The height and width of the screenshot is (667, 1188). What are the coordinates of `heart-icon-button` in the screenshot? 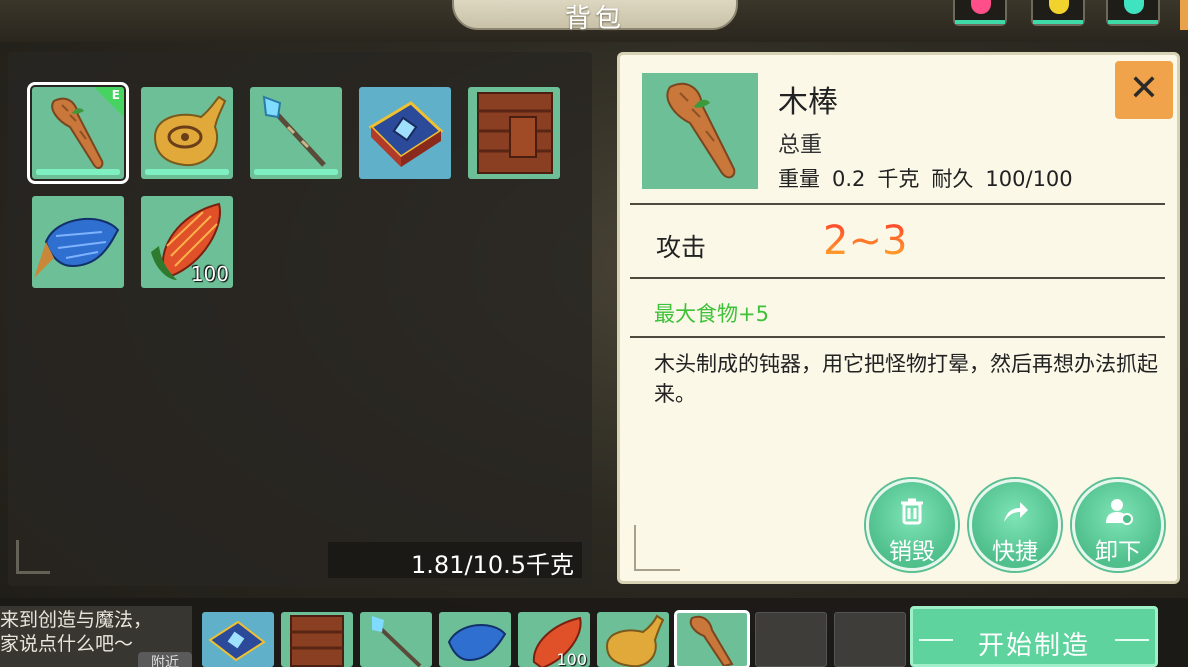 It's located at (980, 13).